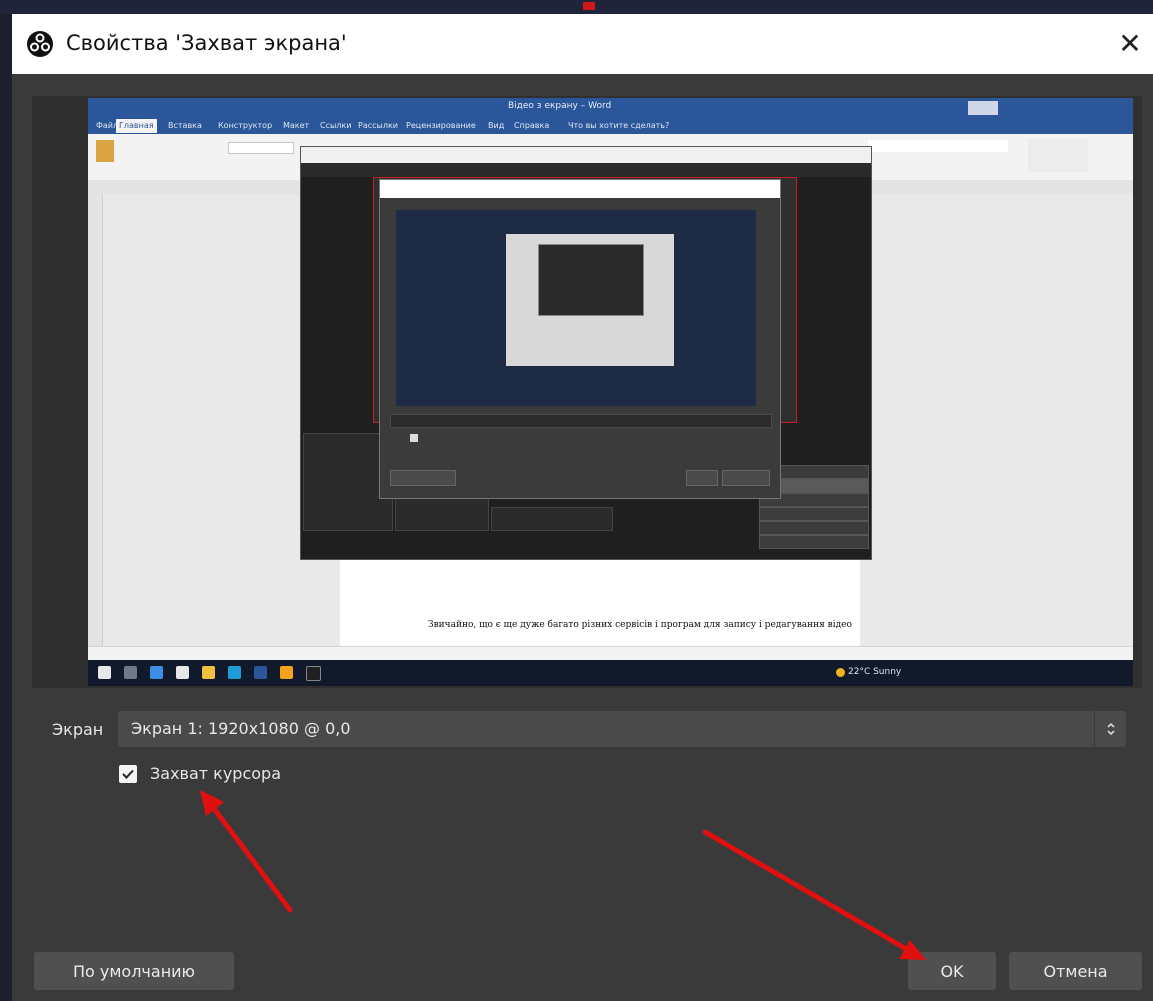 This screenshot has width=1153, height=1001. I want to click on nested-mixer-panel, so click(552, 519).